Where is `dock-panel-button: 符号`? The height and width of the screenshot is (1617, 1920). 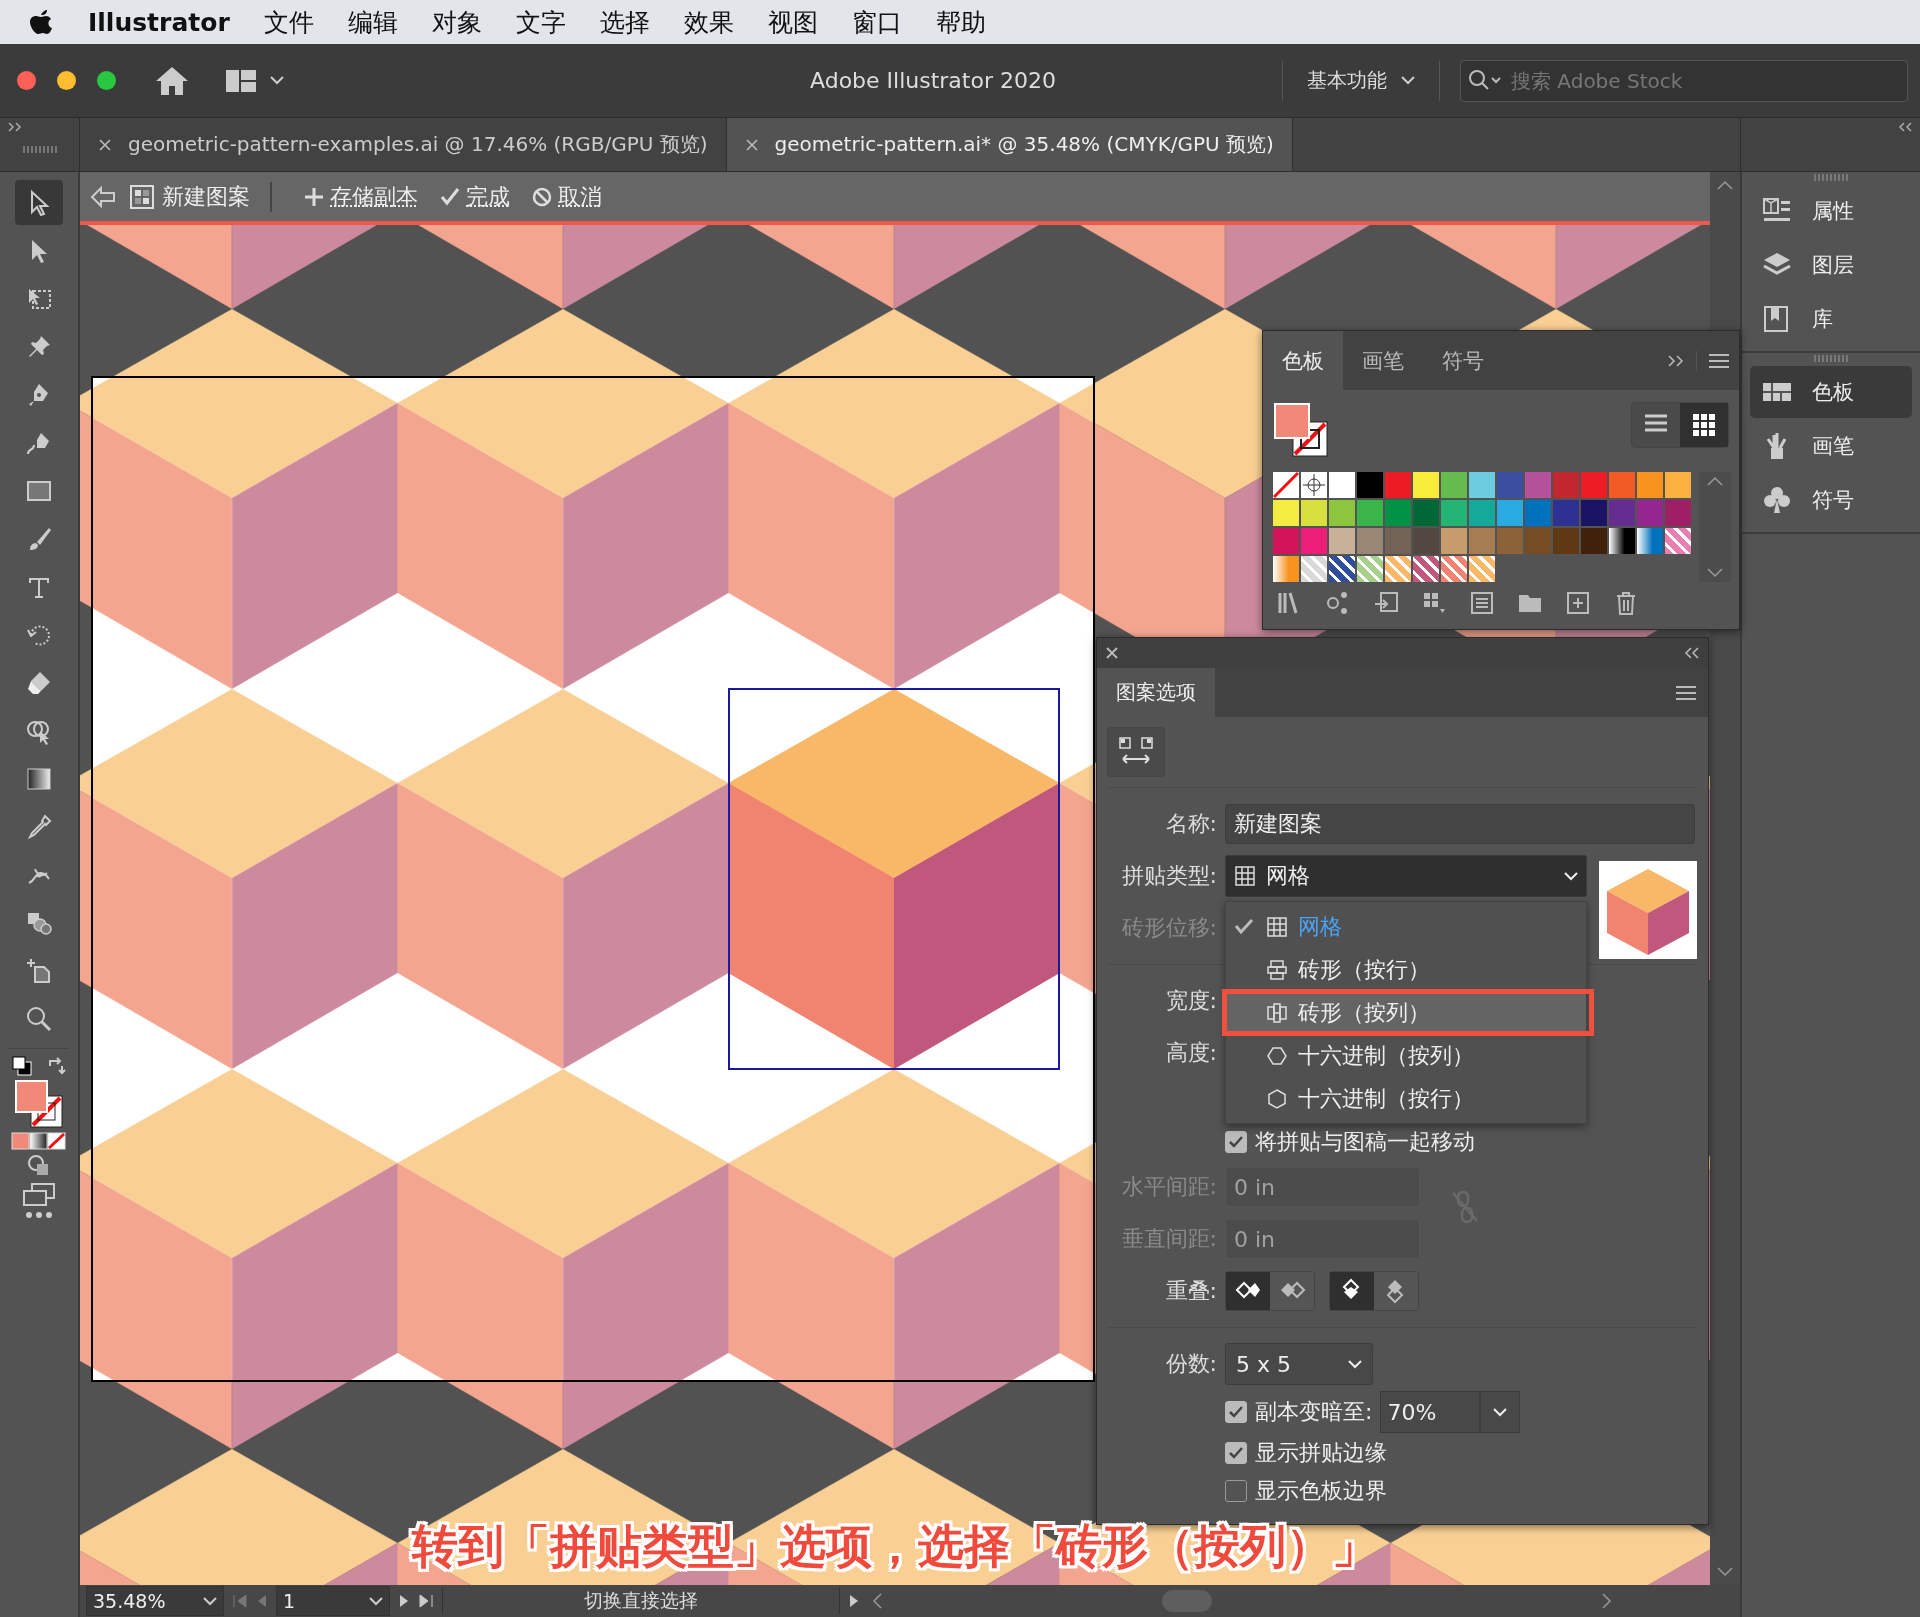 dock-panel-button: 符号 is located at coordinates (1831, 500).